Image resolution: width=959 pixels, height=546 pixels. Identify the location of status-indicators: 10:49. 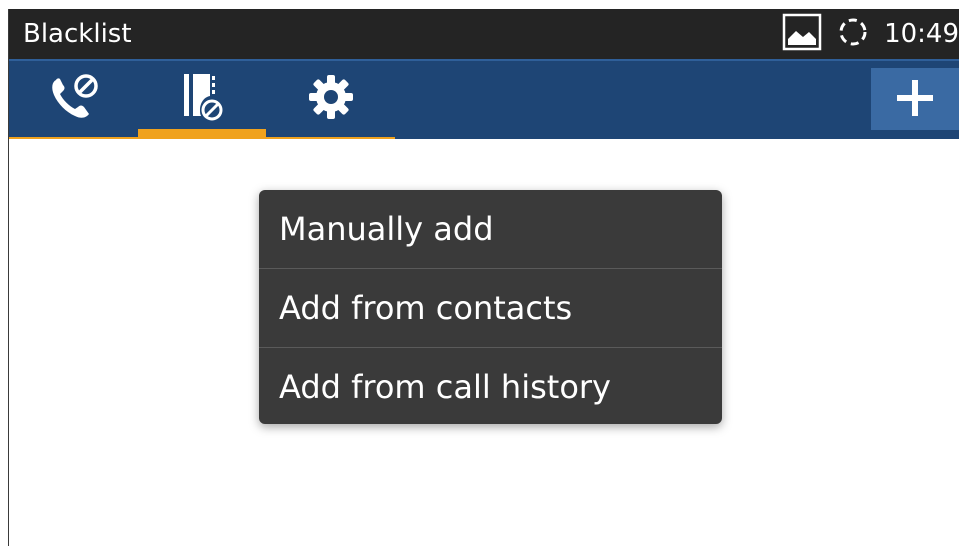
(870, 34).